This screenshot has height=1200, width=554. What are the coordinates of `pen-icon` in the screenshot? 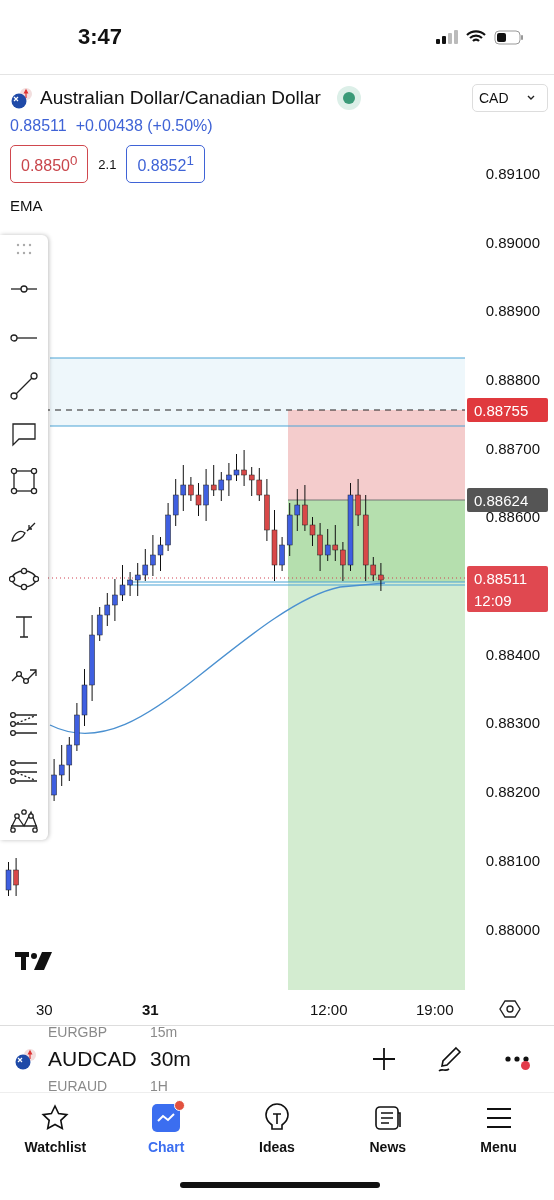 It's located at (450, 1059).